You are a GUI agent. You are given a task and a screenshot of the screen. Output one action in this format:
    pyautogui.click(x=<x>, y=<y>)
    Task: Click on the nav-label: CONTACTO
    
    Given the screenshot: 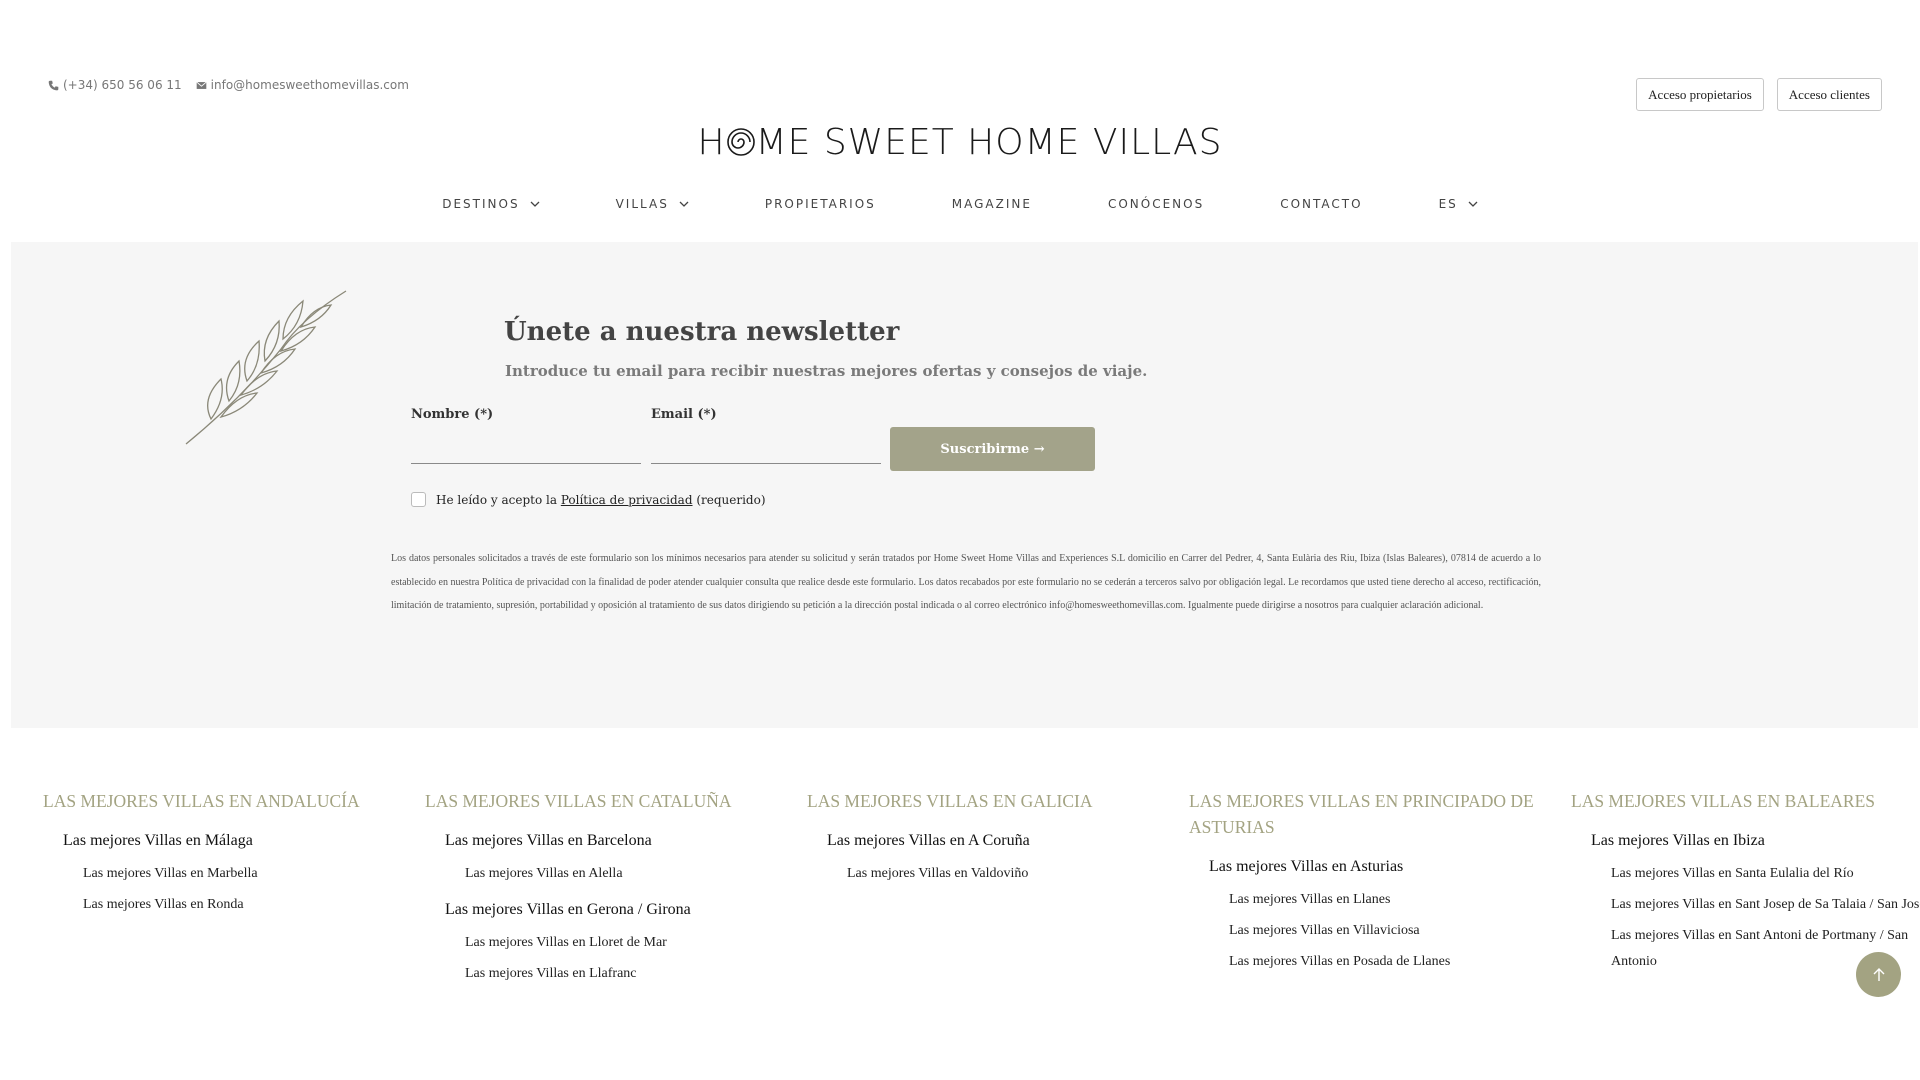 What is the action you would take?
    pyautogui.click(x=1321, y=204)
    